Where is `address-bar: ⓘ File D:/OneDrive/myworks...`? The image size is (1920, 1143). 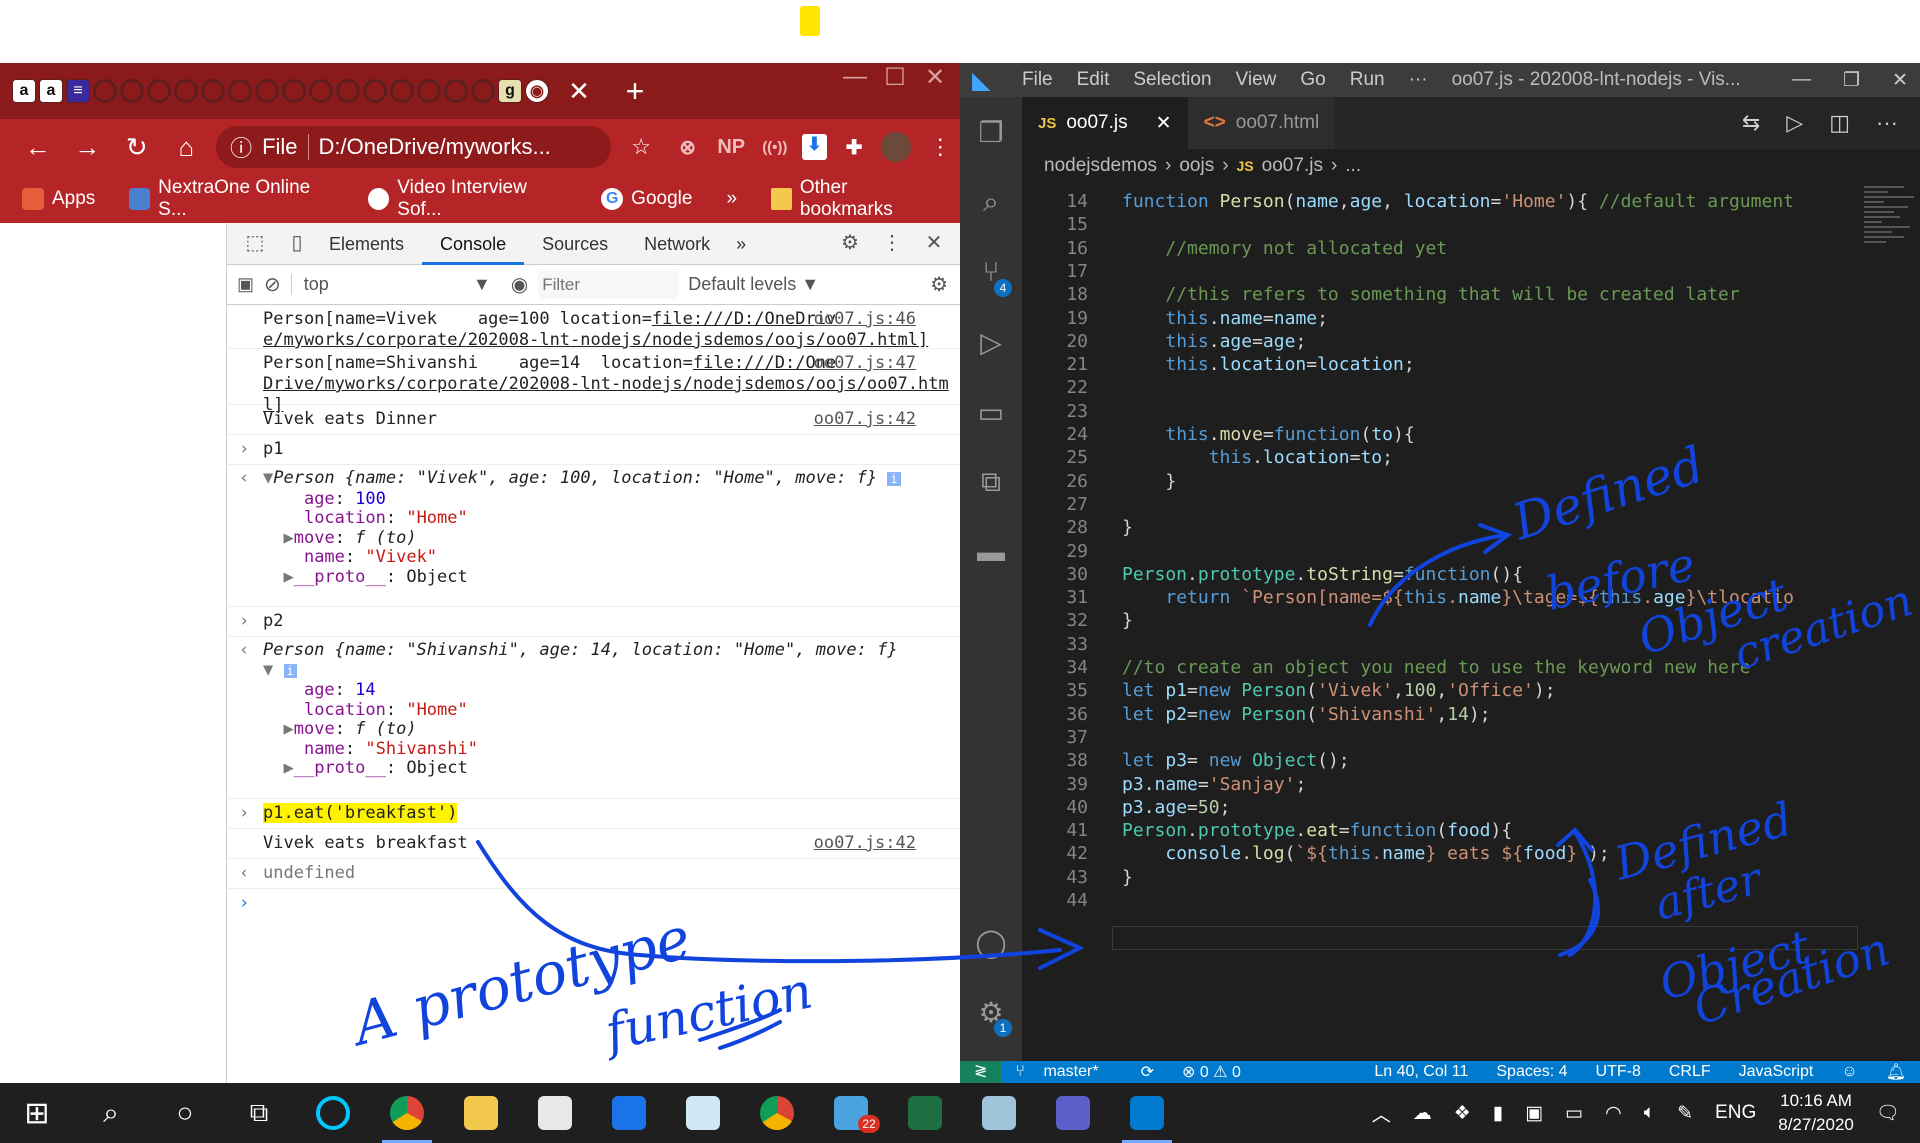
address-bar: ⓘ File D:/OneDrive/myworks... is located at coordinates (414, 147).